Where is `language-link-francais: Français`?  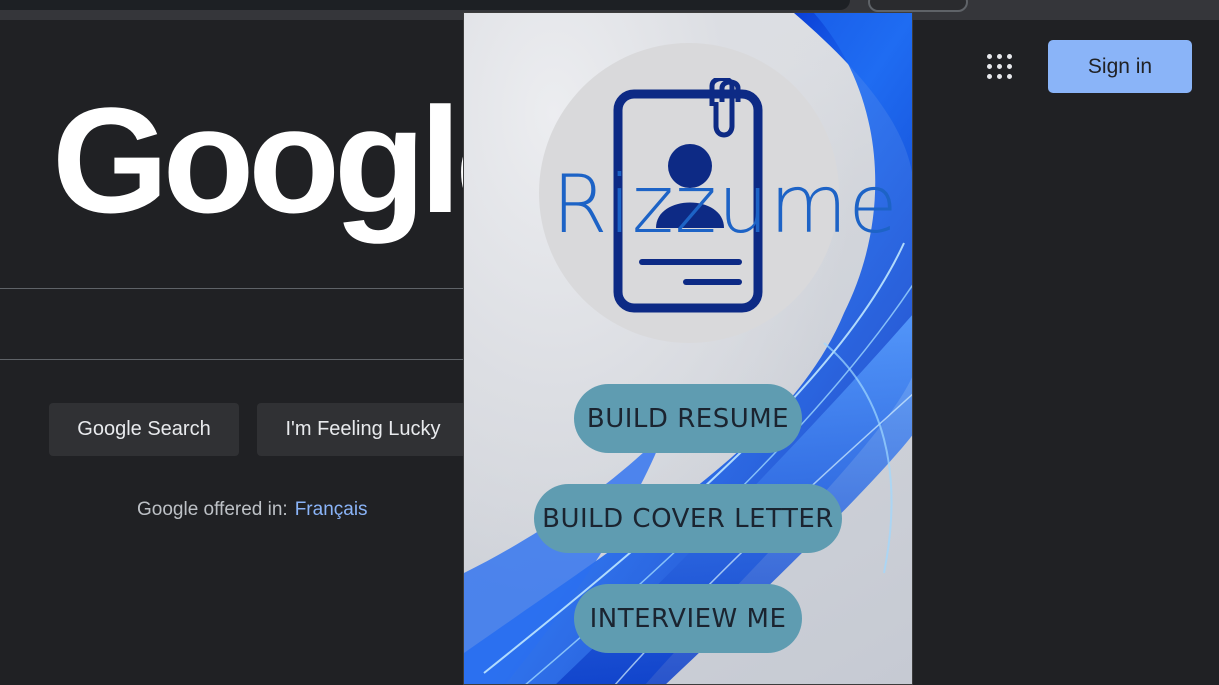
language-link-francais: Français is located at coordinates (331, 509).